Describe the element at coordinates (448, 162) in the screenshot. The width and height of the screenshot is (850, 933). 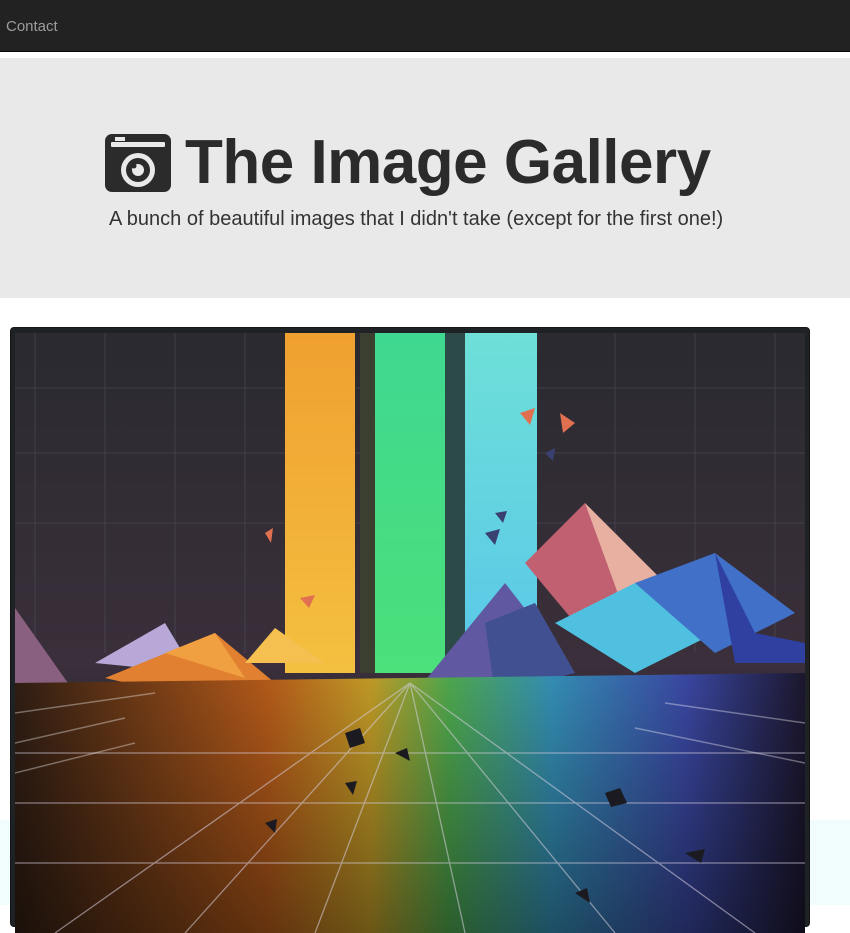
I see `page-title: The Image Gallery` at that location.